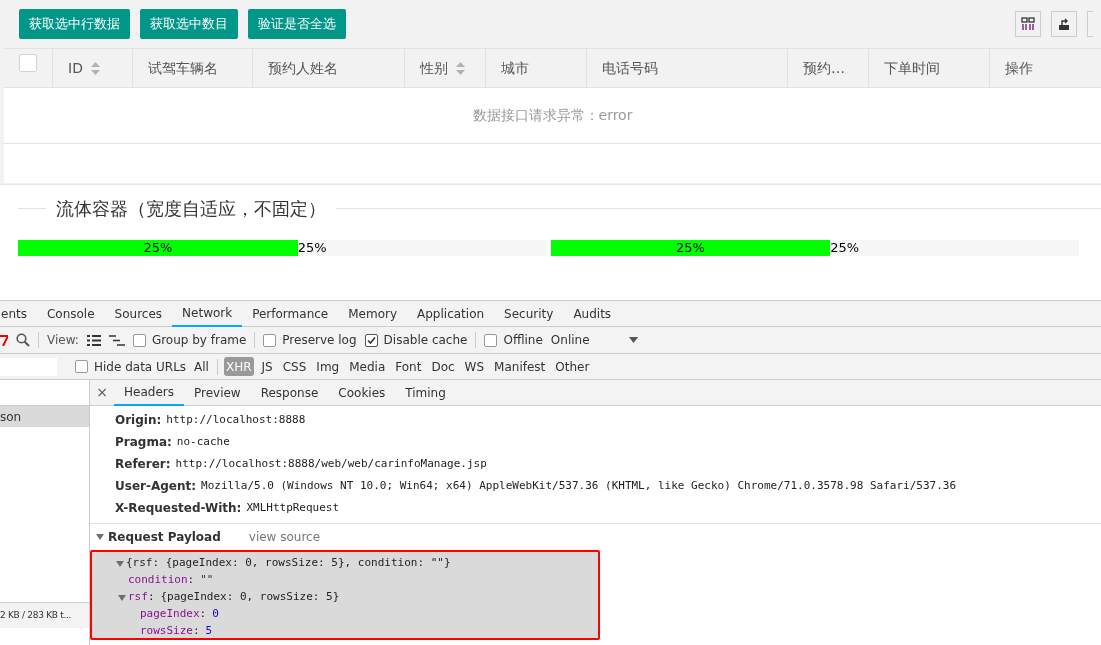 This screenshot has height=645, width=1101. Describe the element at coordinates (297, 24) in the screenshot. I see `action-button: 验证是否全选` at that location.